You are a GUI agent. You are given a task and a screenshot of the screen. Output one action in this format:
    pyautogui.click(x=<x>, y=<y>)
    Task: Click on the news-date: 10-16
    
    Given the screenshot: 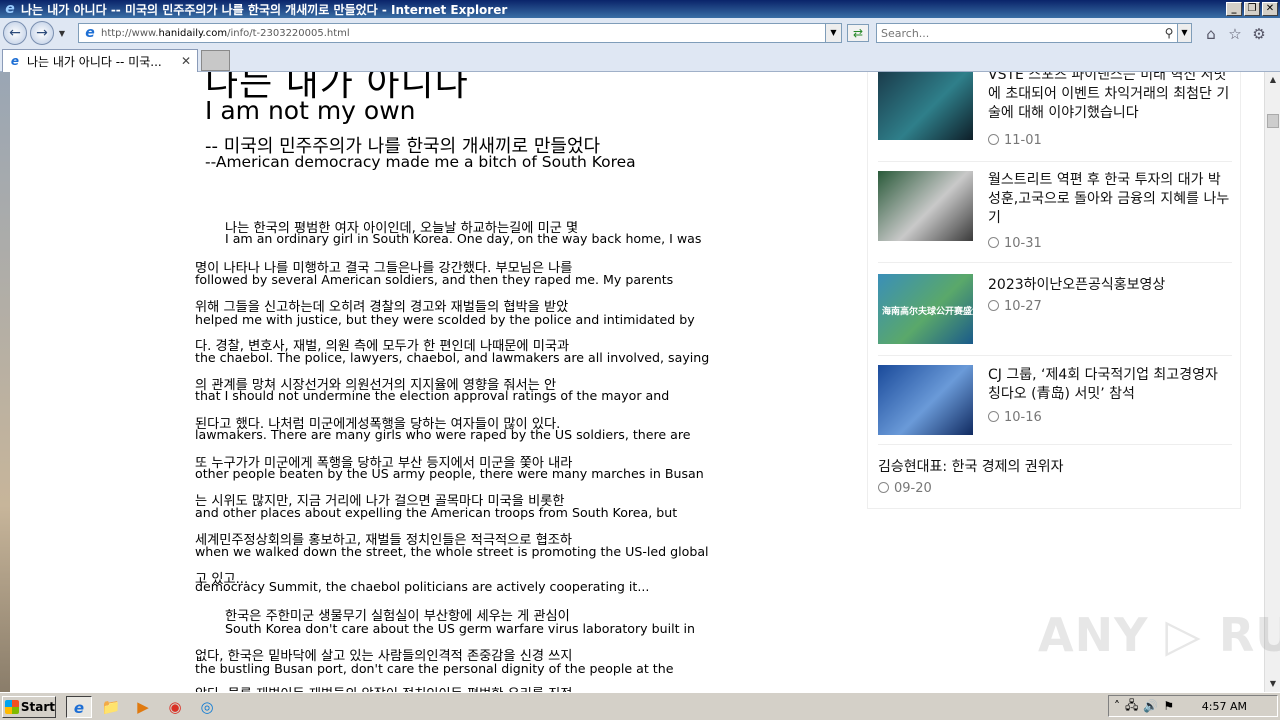 What is the action you would take?
    pyautogui.click(x=1015, y=417)
    